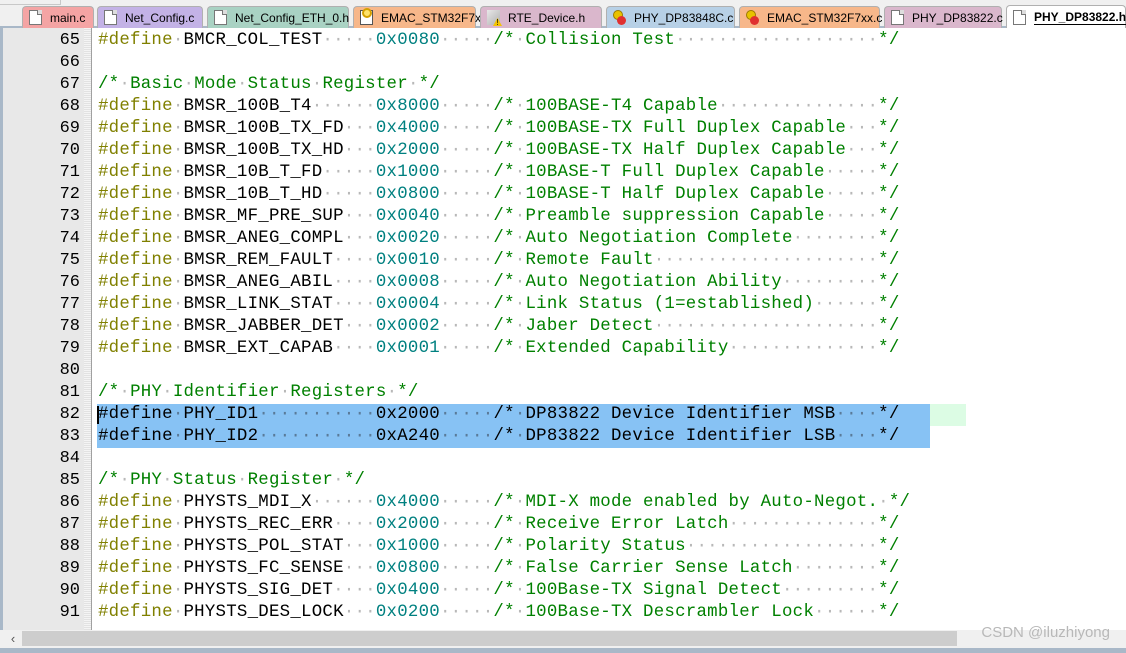 Image resolution: width=1126 pixels, height=653 pixels. I want to click on macro-name: PHYSTS_DES_LOCK, so click(263, 612).